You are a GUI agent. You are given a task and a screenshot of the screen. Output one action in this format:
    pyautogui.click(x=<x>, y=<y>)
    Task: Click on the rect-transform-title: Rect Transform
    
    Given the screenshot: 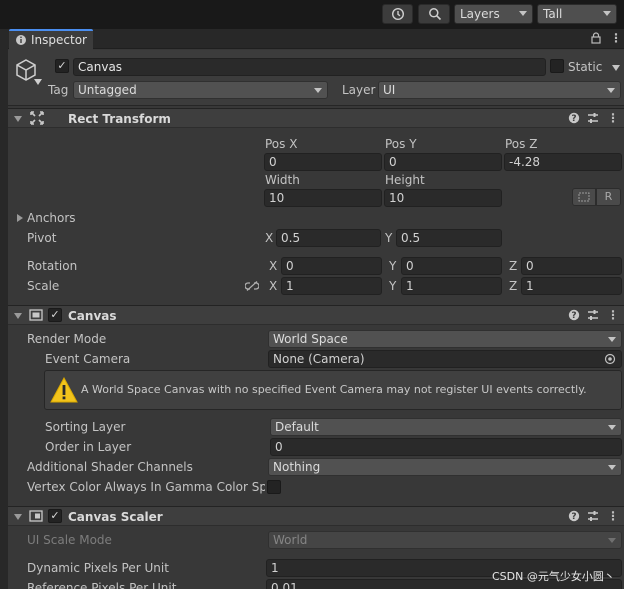 What is the action you would take?
    pyautogui.click(x=119, y=119)
    